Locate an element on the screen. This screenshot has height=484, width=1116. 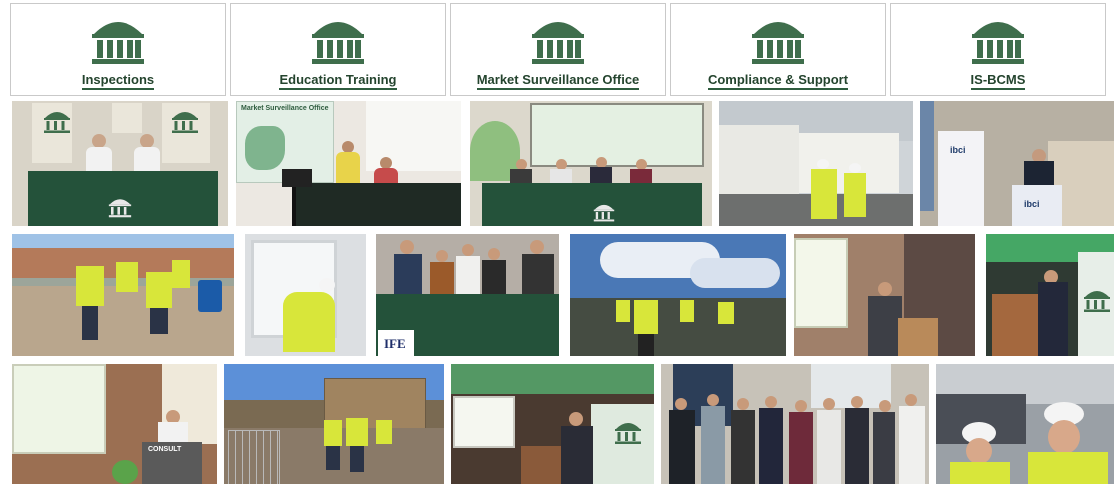
photo-panel-discussion is located at coordinates (591, 163).